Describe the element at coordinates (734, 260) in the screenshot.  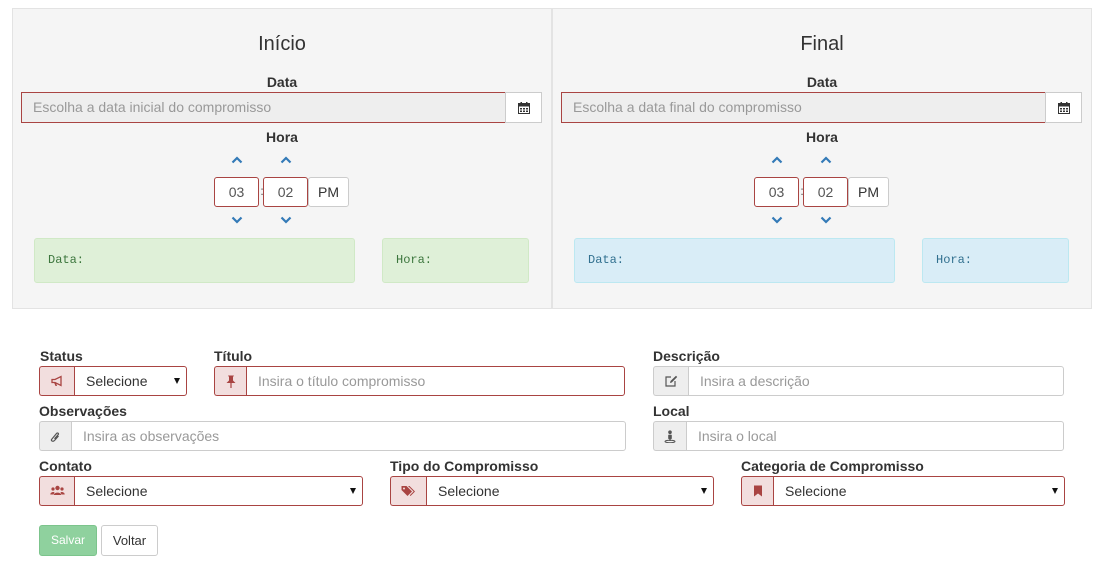
I see `end-date-output: Data:` at that location.